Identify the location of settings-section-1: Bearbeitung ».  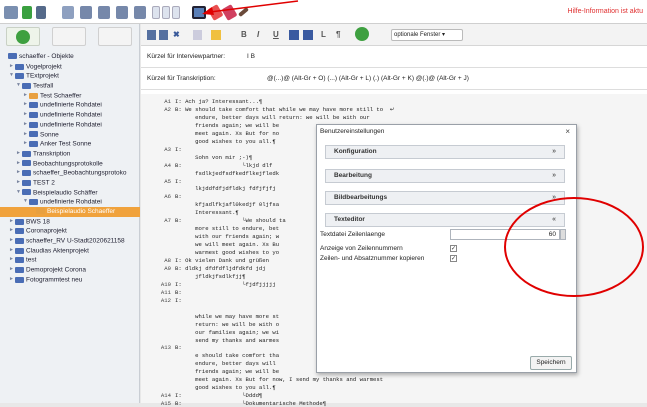
(445, 176).